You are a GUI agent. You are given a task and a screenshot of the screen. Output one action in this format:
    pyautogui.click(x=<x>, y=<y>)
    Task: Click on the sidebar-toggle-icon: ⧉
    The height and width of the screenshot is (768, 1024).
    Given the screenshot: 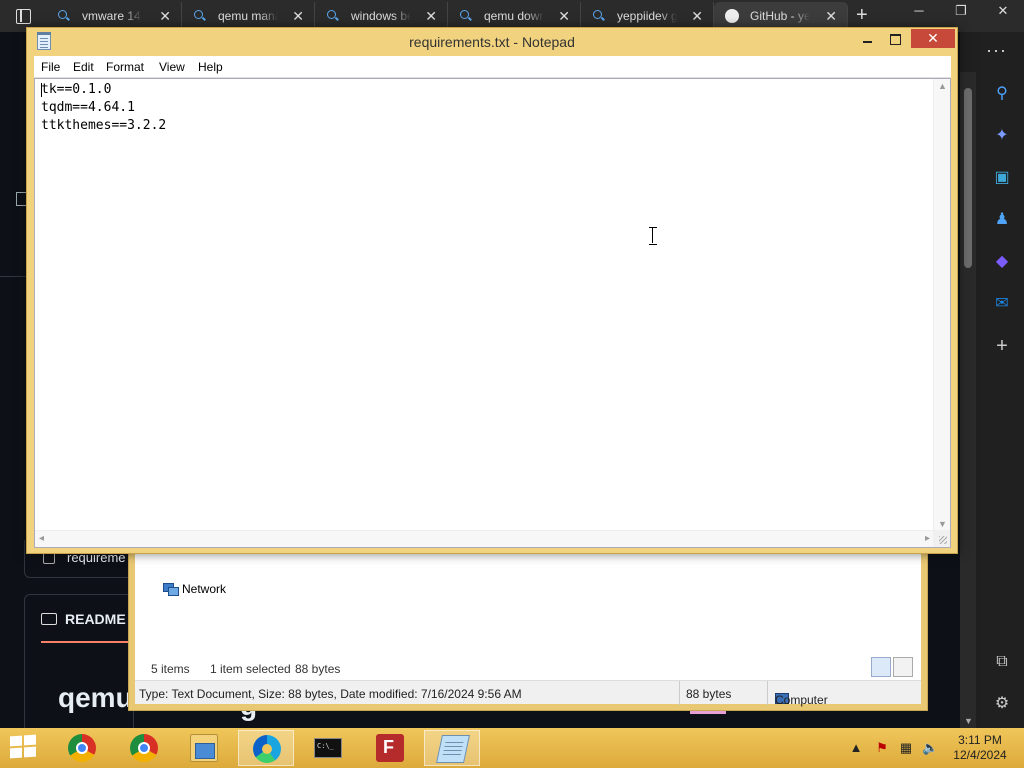 What is the action you would take?
    pyautogui.click(x=1002, y=662)
    